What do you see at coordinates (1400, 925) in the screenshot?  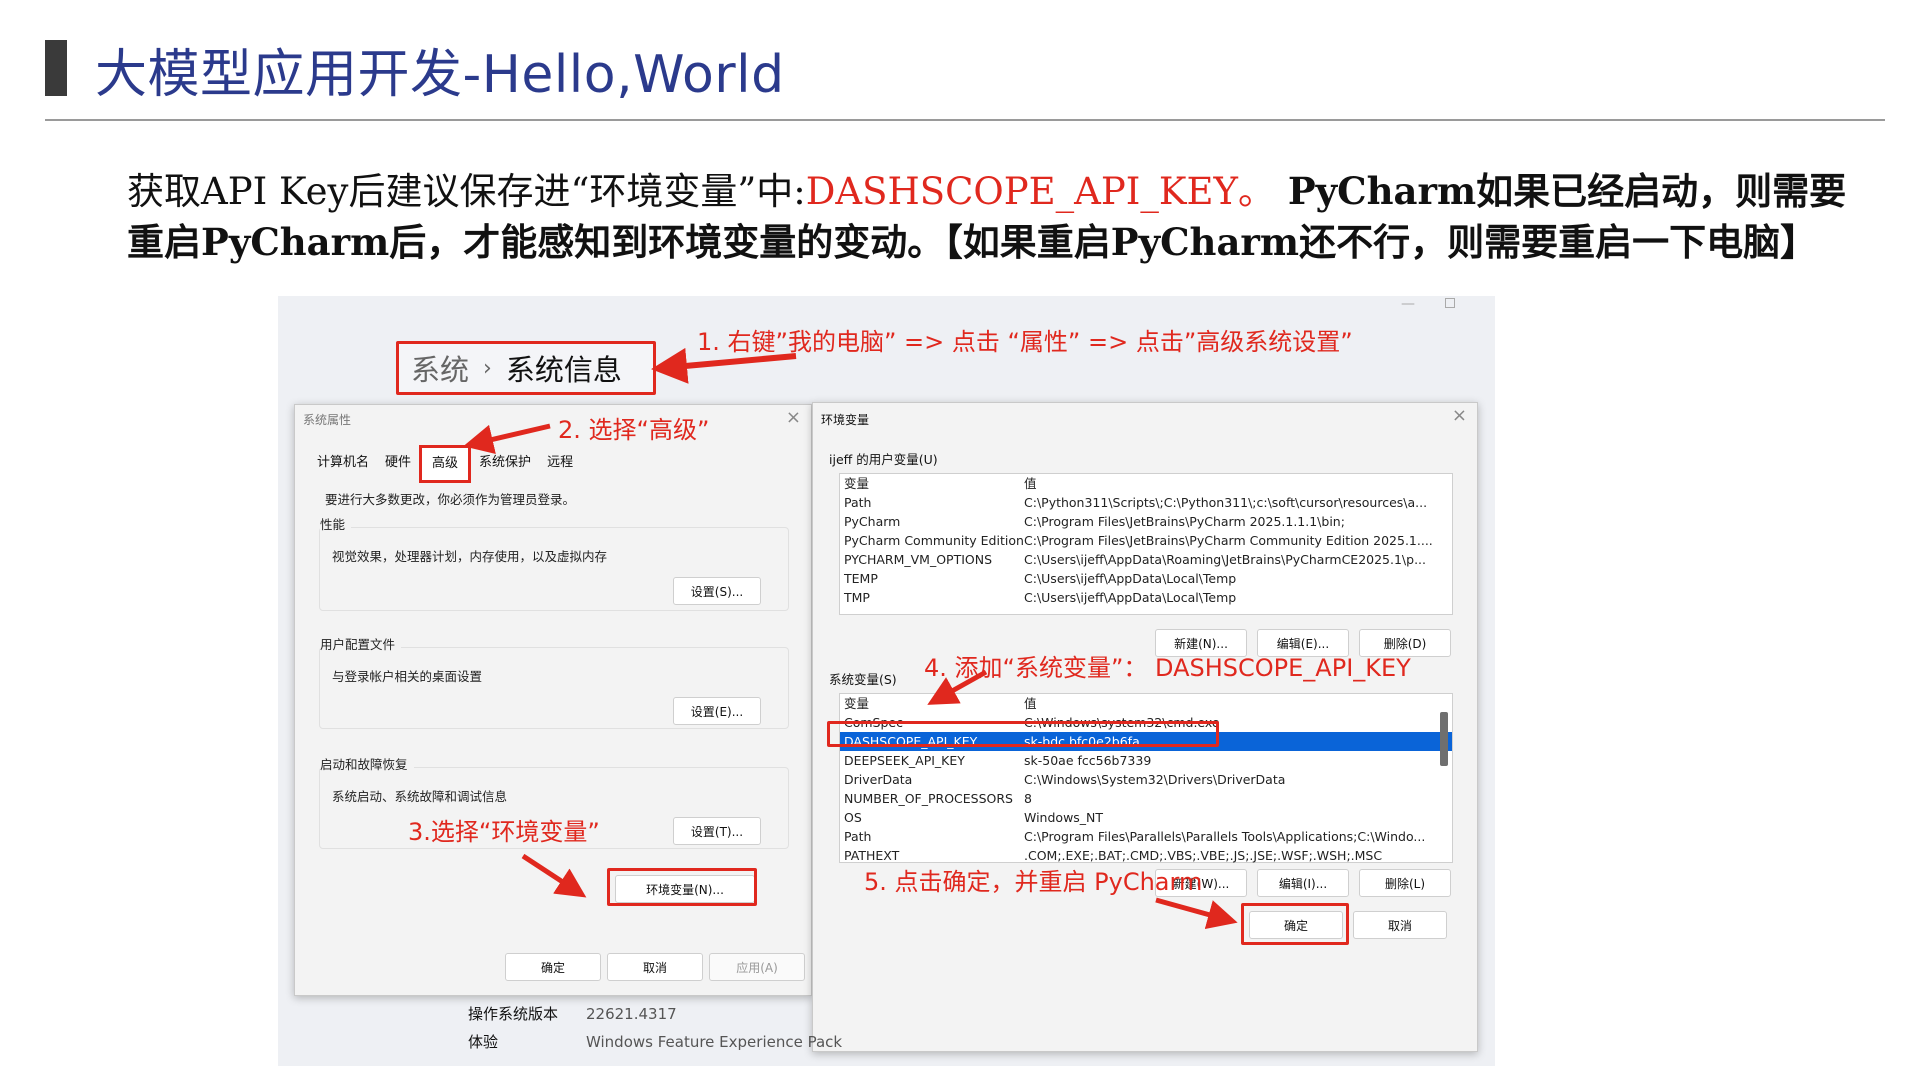 I see `env-cancel-button: 取消` at bounding box center [1400, 925].